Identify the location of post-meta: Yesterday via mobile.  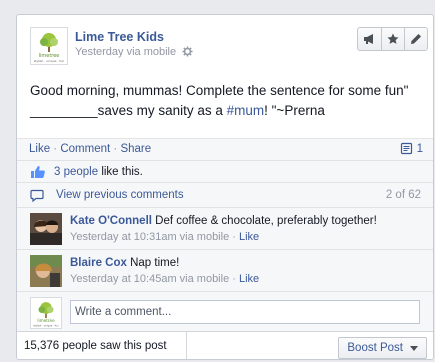
(134, 53).